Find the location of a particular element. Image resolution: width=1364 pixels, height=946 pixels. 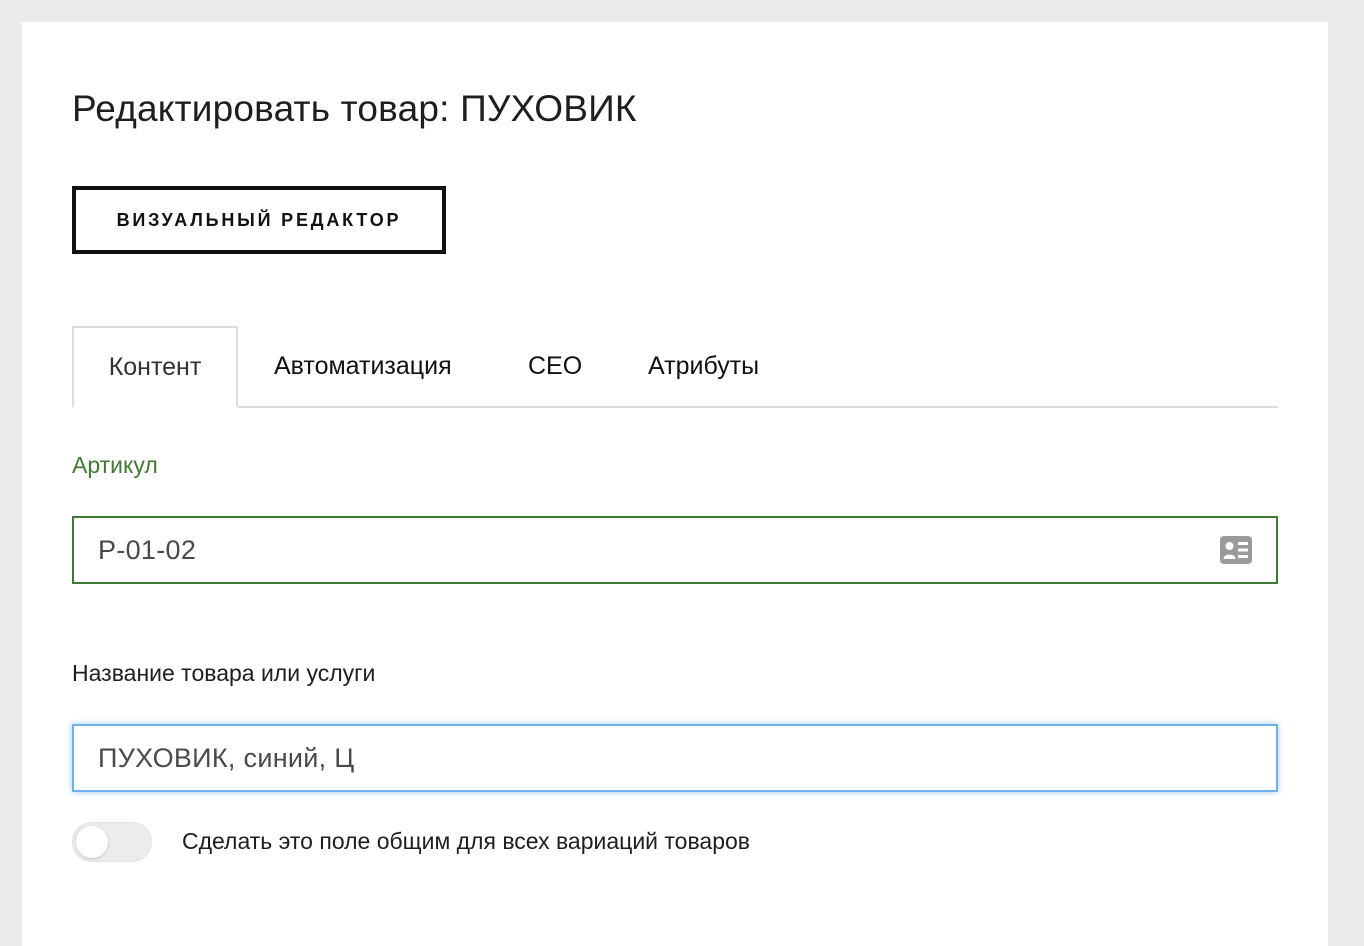

sku-field-wrapper is located at coordinates (675, 550).